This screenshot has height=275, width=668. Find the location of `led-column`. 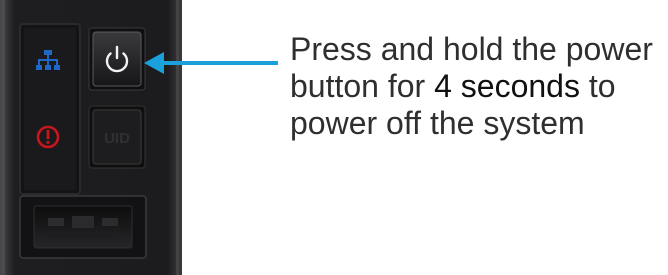

led-column is located at coordinates (50, 109).